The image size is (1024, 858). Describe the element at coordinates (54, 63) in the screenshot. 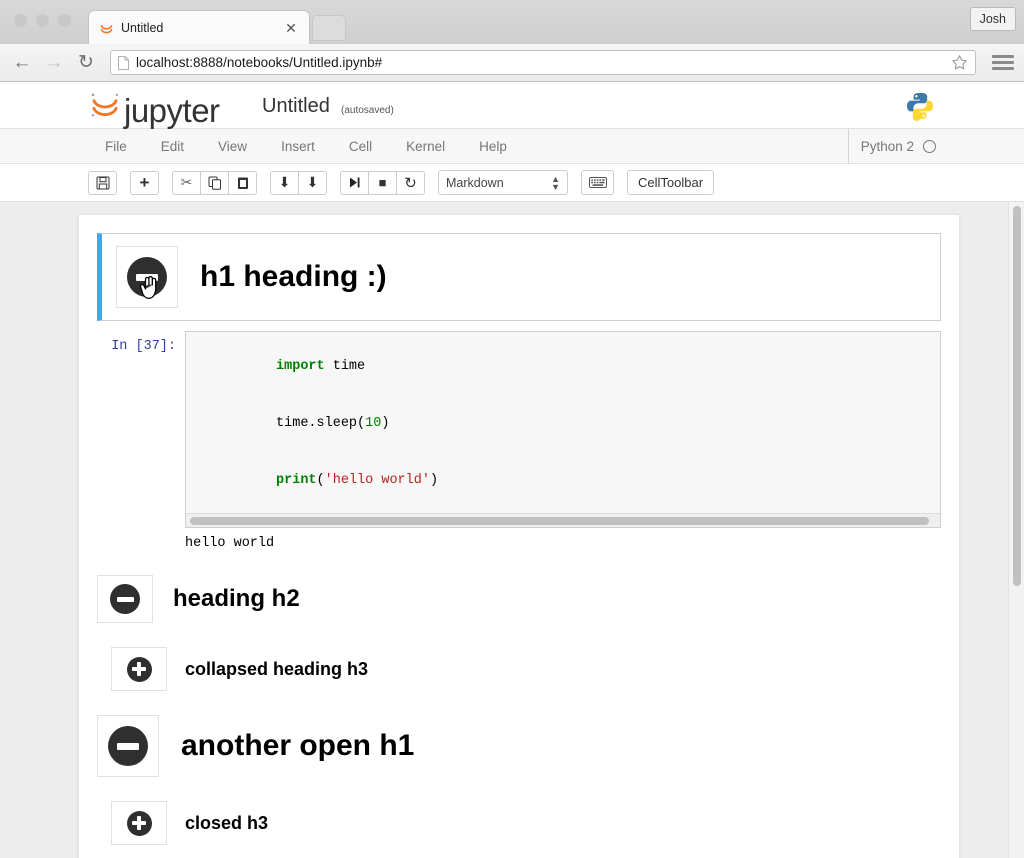

I see `forward-arrow-icon: →` at that location.